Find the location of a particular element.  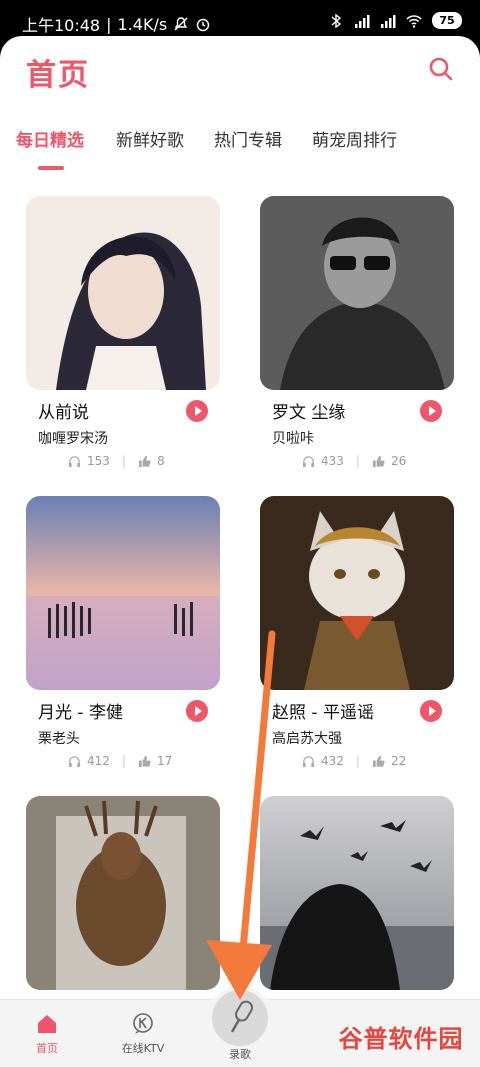

tab-hot-albums: 热门专辑 is located at coordinates (248, 138).